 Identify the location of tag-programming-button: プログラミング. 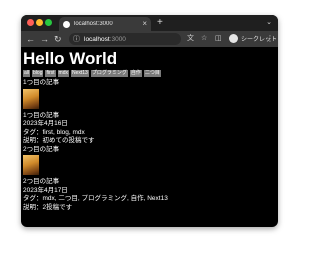
(109, 73).